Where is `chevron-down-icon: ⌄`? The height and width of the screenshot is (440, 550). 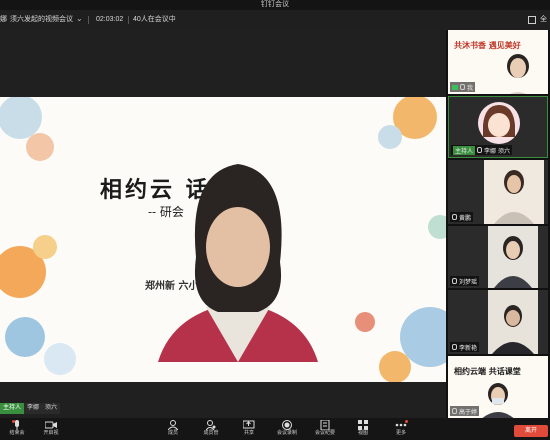 chevron-down-icon: ⌄ is located at coordinates (79, 18).